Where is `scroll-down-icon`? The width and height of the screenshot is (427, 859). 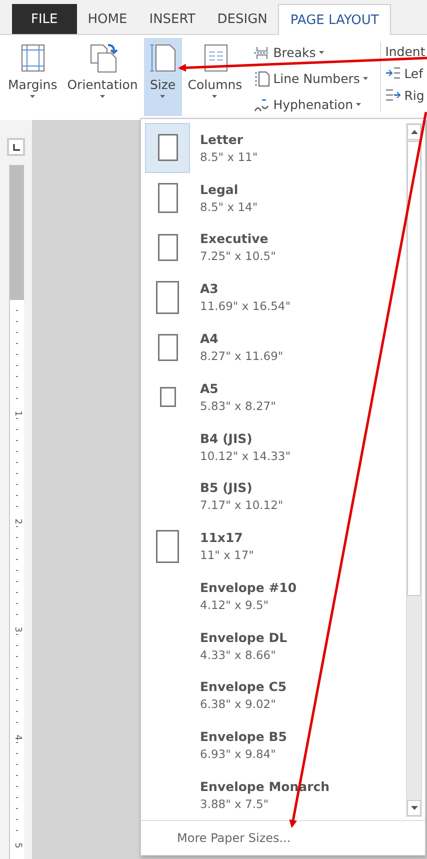
scroll-down-icon is located at coordinates (414, 808).